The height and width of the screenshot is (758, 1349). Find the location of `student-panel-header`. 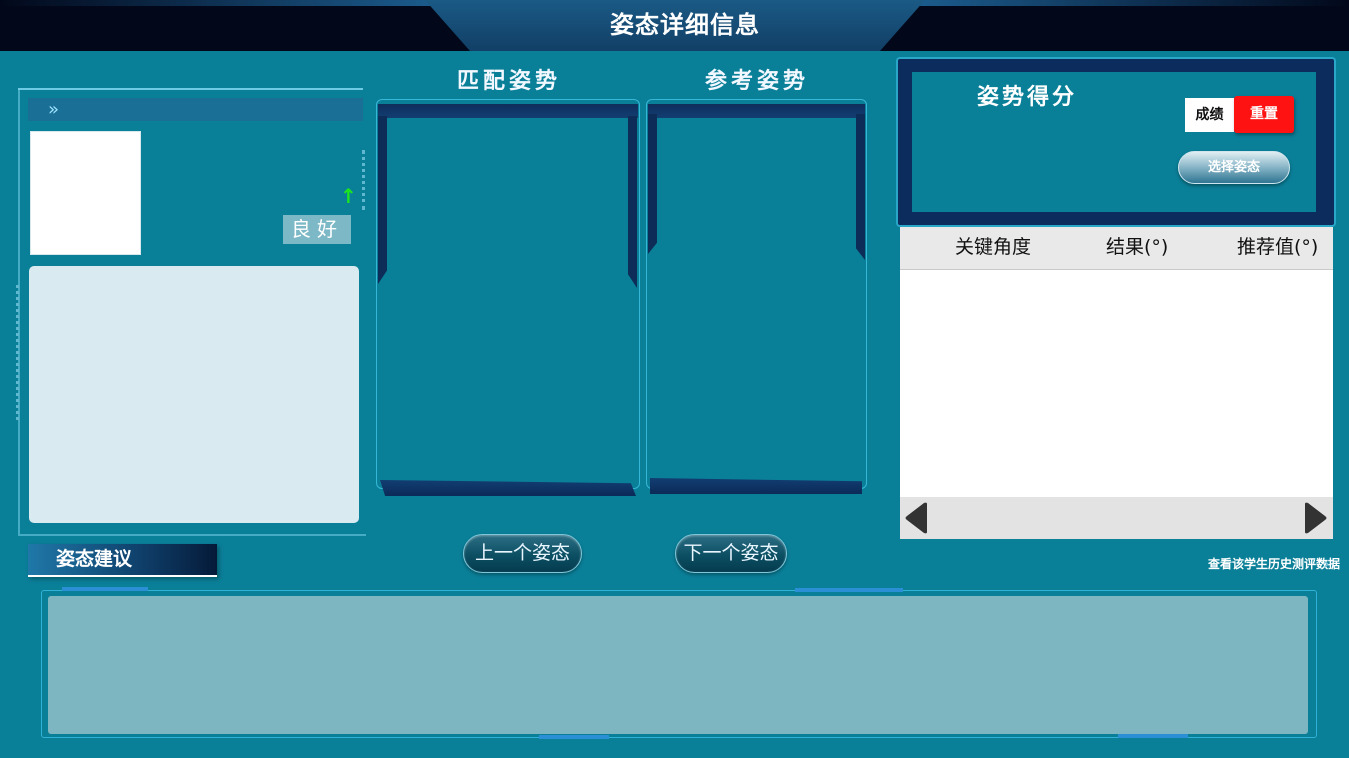

student-panel-header is located at coordinates (195, 109).